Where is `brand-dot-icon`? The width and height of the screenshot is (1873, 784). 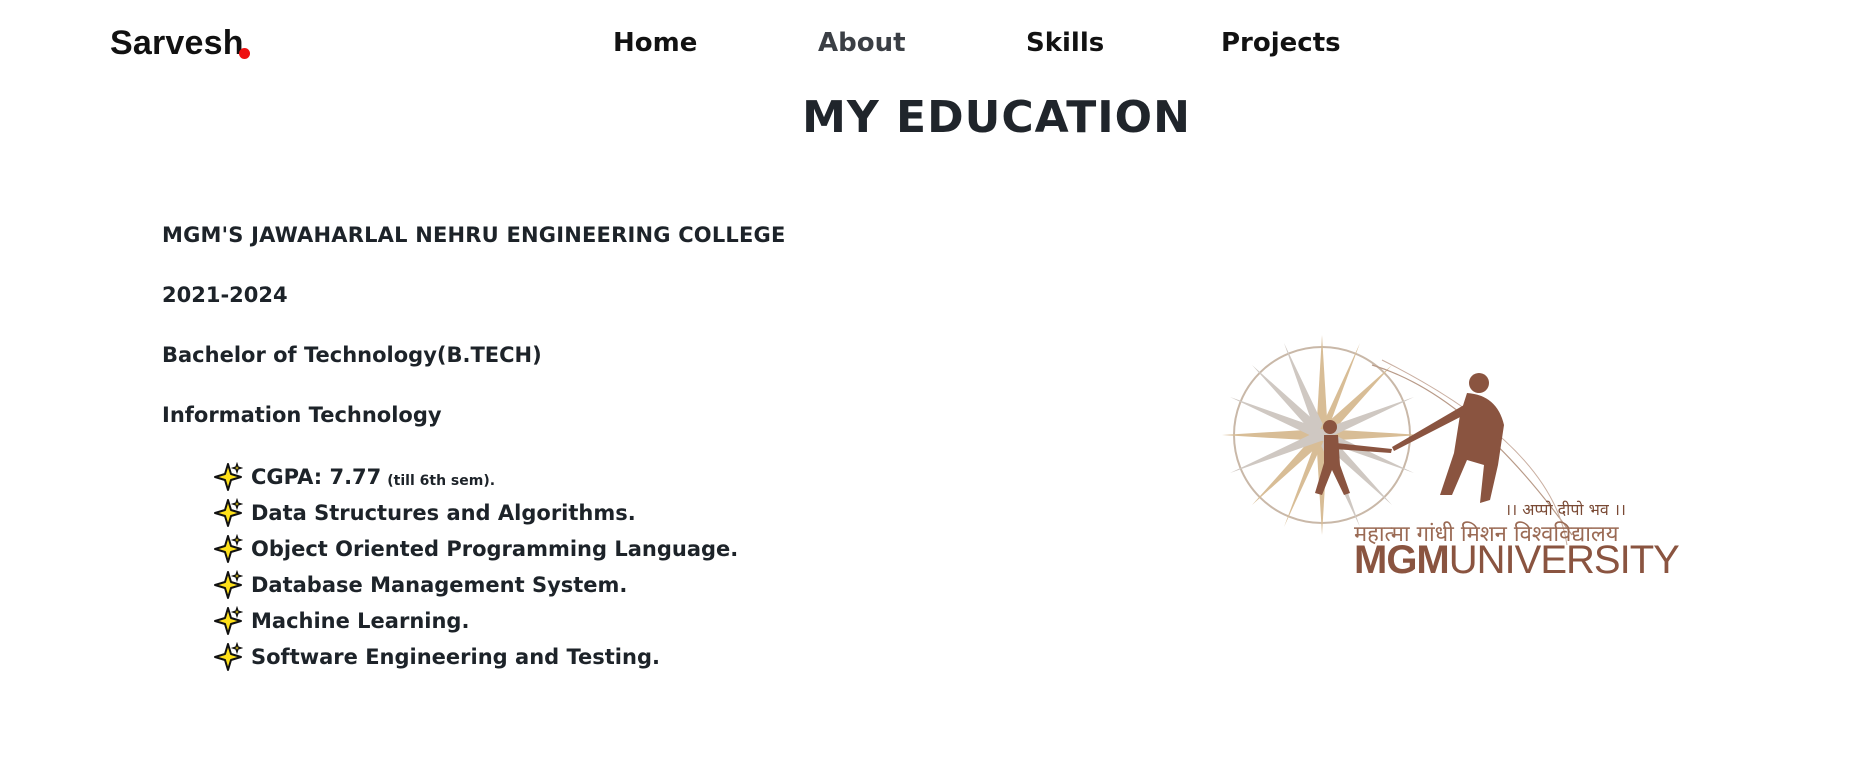
brand-dot-icon is located at coordinates (244, 53).